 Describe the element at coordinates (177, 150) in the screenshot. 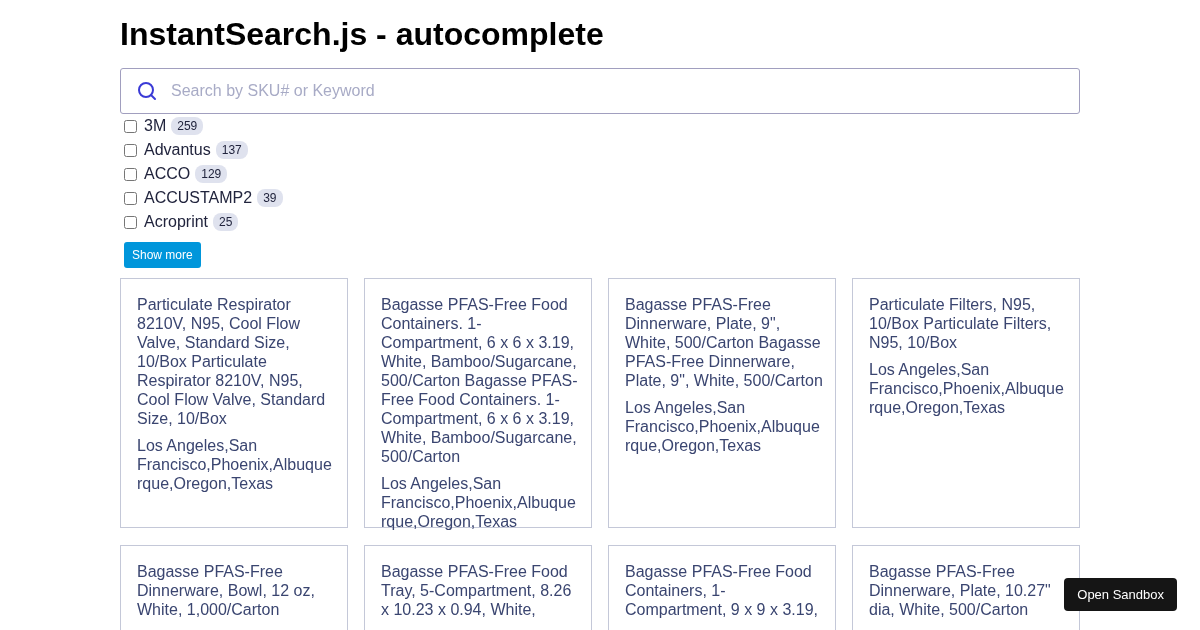

I see `brand-label: Advantus` at that location.